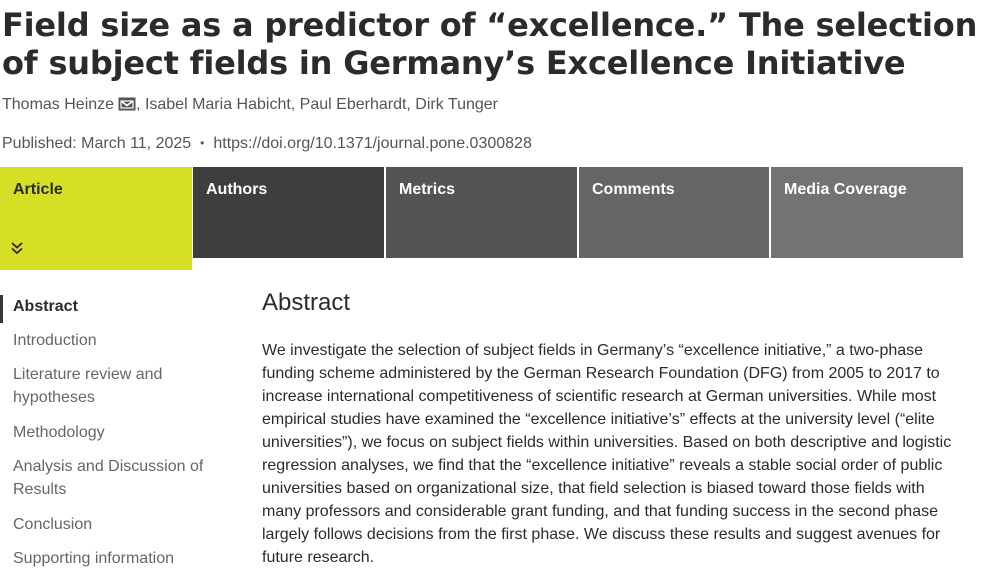 The width and height of the screenshot is (1000, 586). What do you see at coordinates (633, 189) in the screenshot?
I see `tab-label: Comments` at bounding box center [633, 189].